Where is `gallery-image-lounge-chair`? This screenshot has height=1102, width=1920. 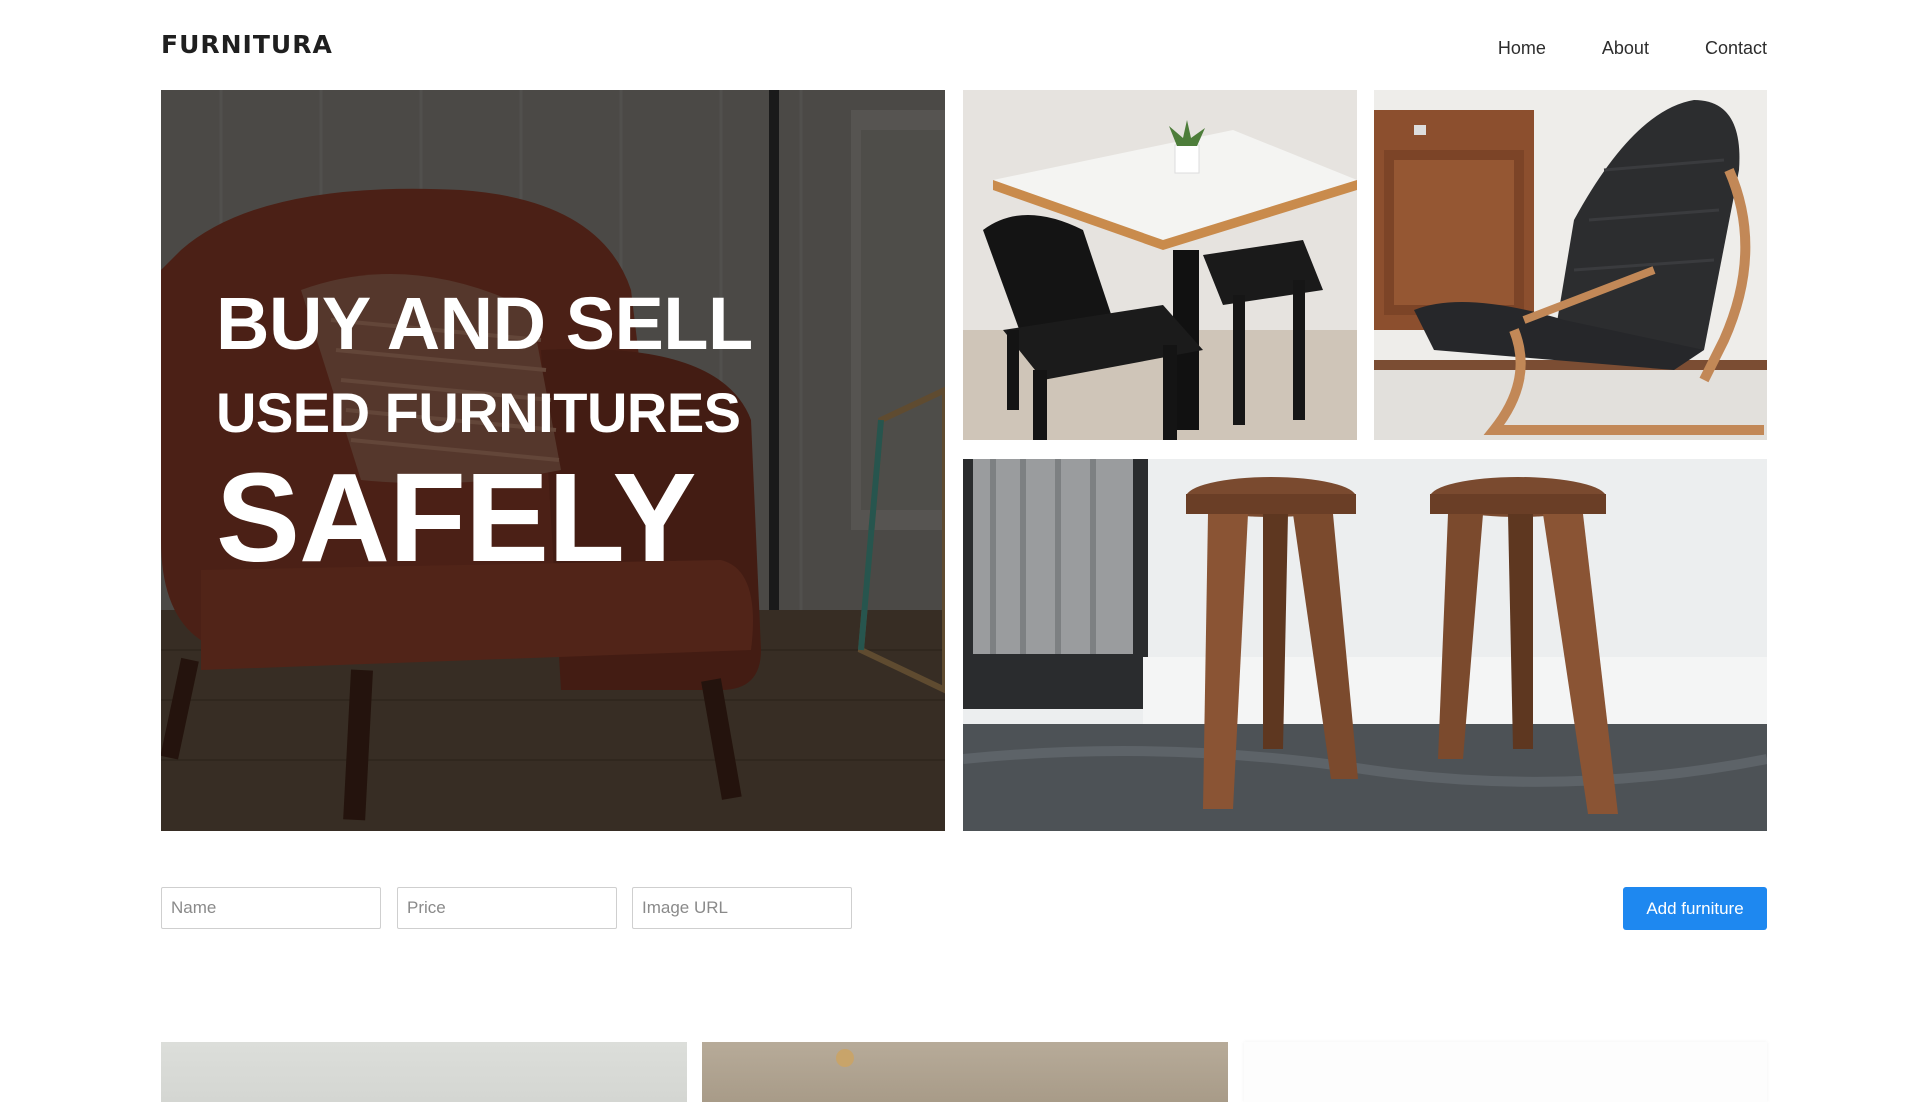 gallery-image-lounge-chair is located at coordinates (1570, 265).